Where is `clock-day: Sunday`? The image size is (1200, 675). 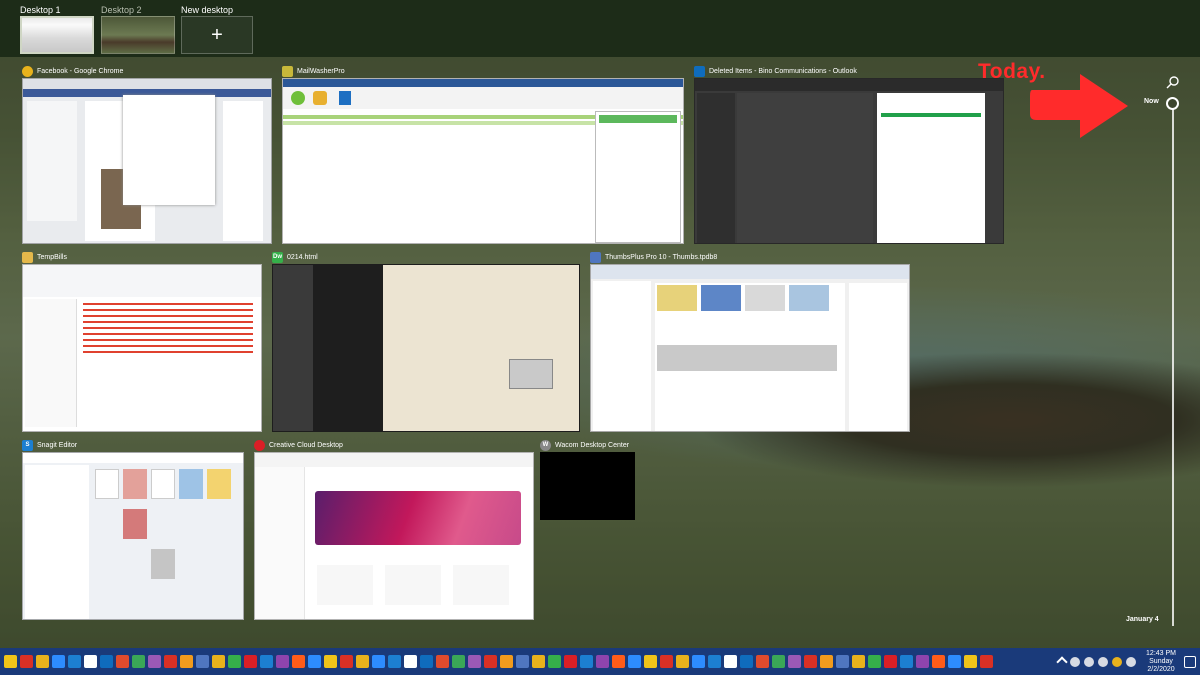 clock-day: Sunday is located at coordinates (1161, 661).